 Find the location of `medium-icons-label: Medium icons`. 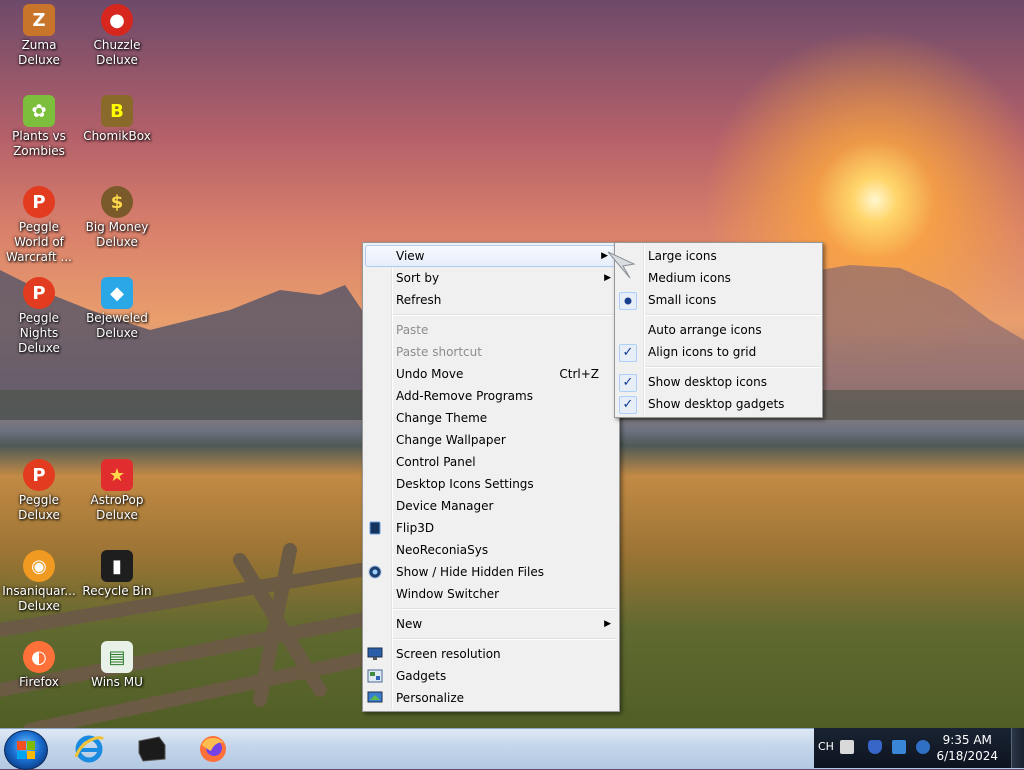

medium-icons-label: Medium icons is located at coordinates (689, 278).